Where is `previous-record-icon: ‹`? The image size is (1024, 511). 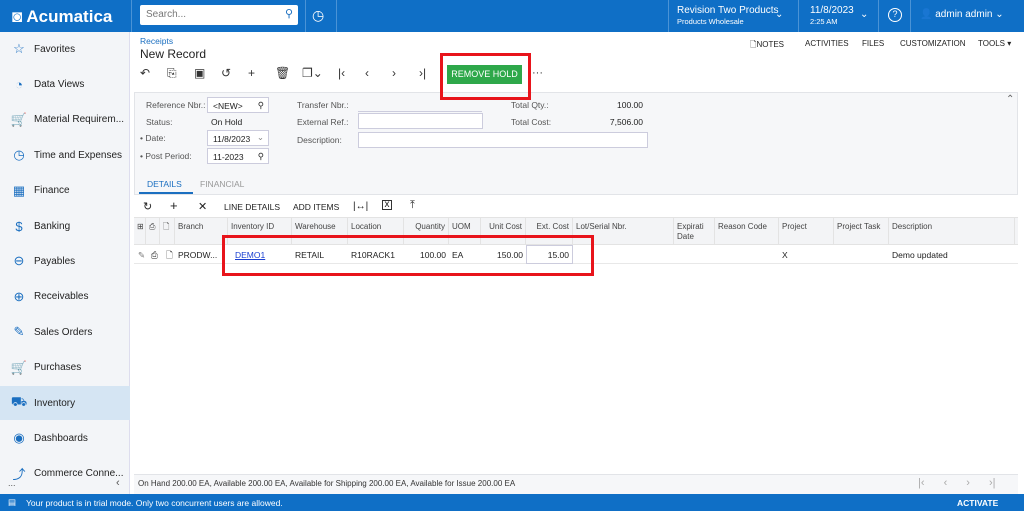
previous-record-icon: ‹ is located at coordinates (378, 73).